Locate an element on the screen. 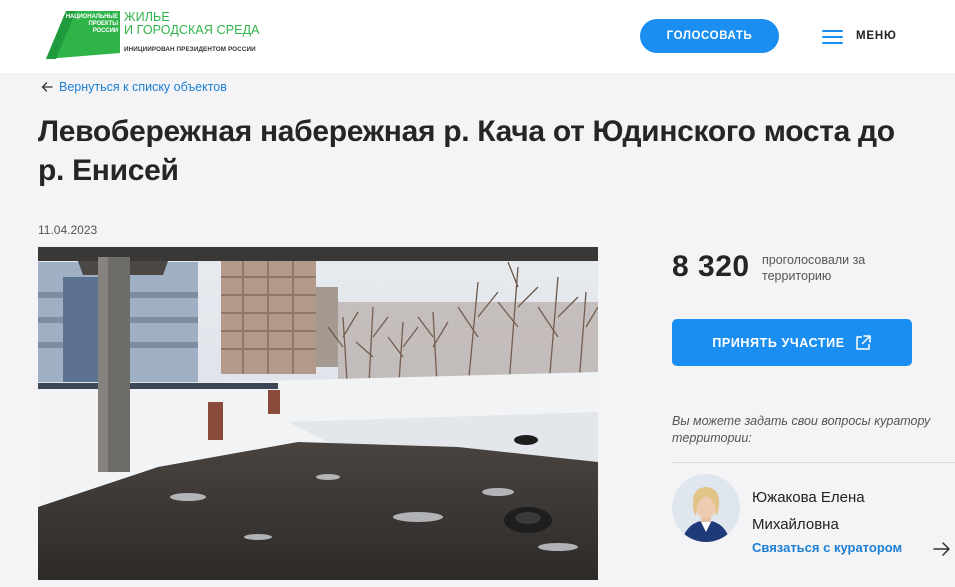 This screenshot has height=587, width=955. curator-avatar-image is located at coordinates (706, 508).